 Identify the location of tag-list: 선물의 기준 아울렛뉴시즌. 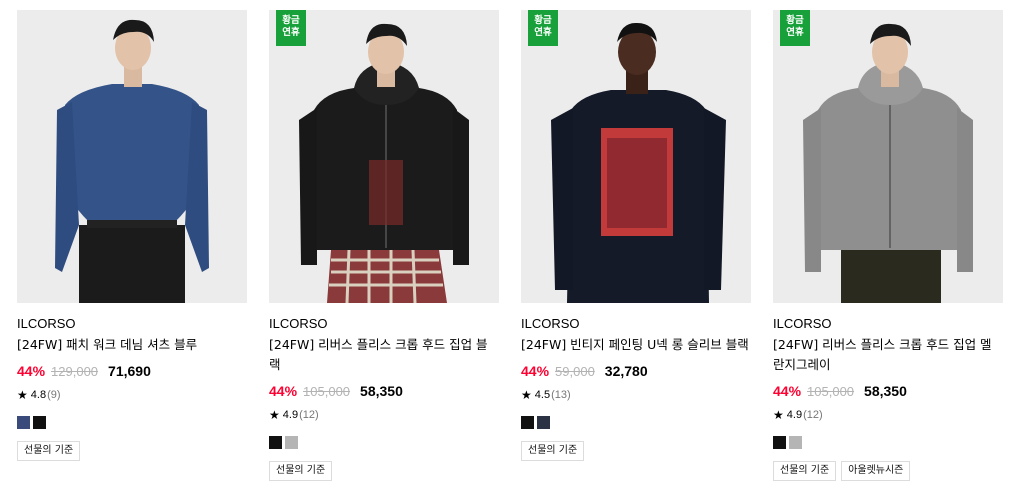
(888, 471).